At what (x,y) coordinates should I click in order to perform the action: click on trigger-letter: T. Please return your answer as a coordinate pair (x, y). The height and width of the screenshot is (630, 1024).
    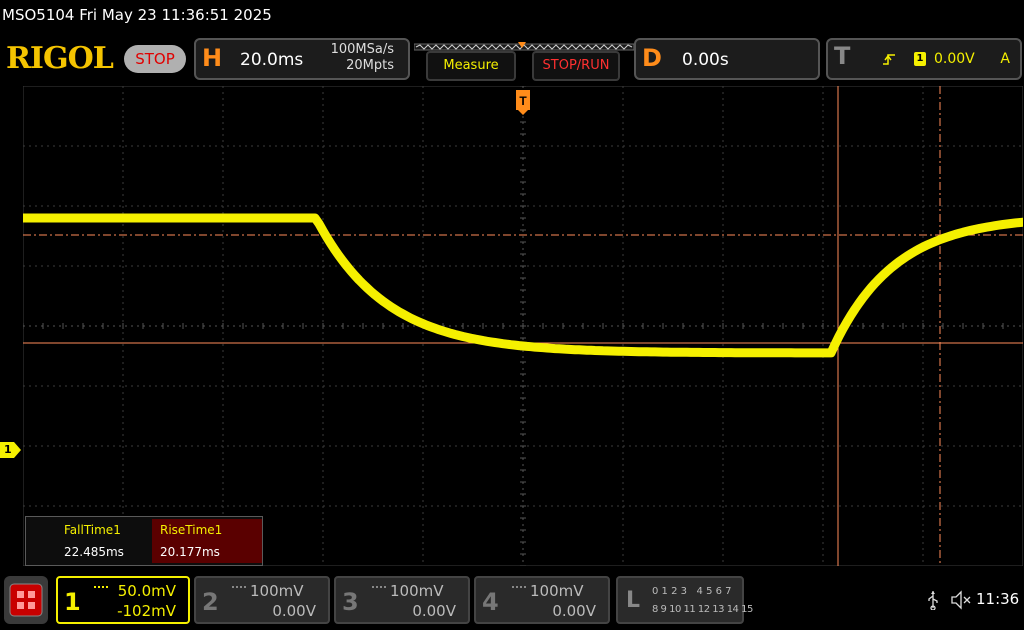
    Looking at the image, I should click on (842, 56).